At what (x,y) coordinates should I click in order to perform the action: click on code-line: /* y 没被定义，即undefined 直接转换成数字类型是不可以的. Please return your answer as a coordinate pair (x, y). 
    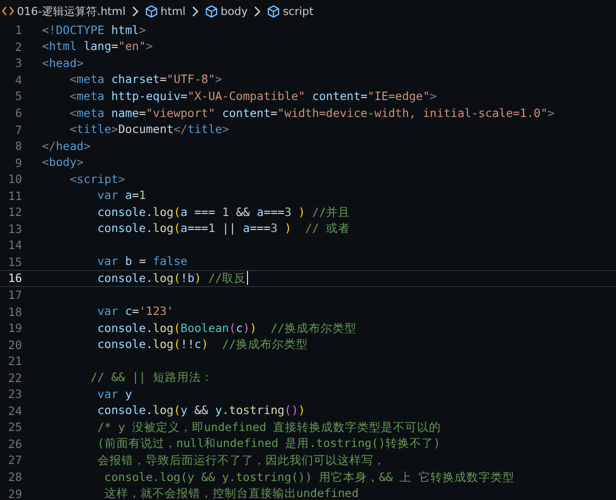
    Looking at the image, I should click on (269, 427).